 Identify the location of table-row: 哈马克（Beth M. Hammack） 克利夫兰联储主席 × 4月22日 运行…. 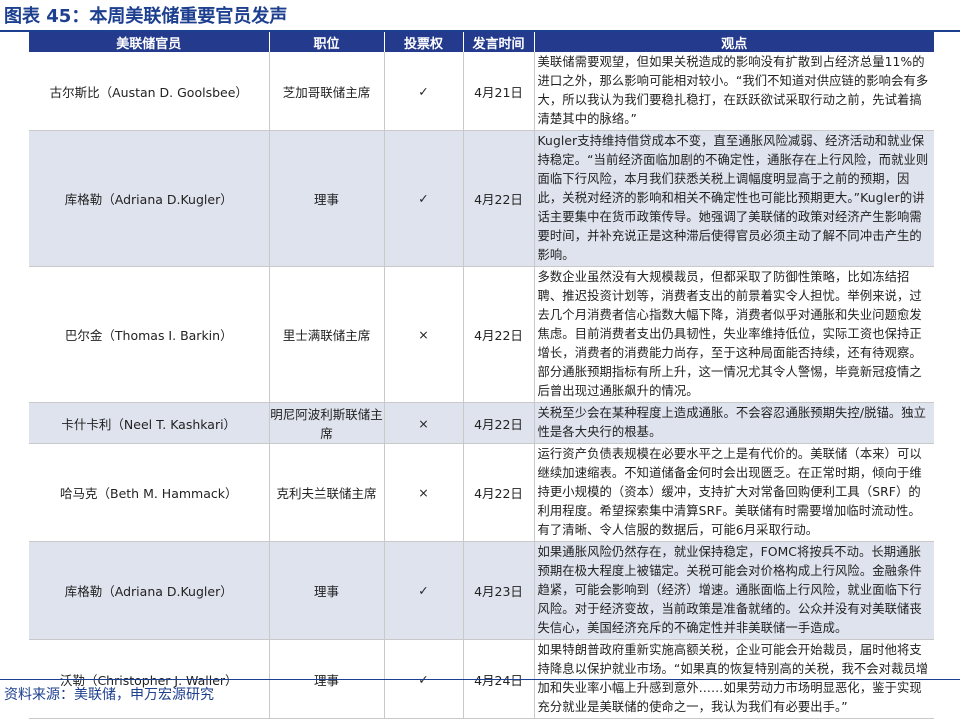
(481, 492).